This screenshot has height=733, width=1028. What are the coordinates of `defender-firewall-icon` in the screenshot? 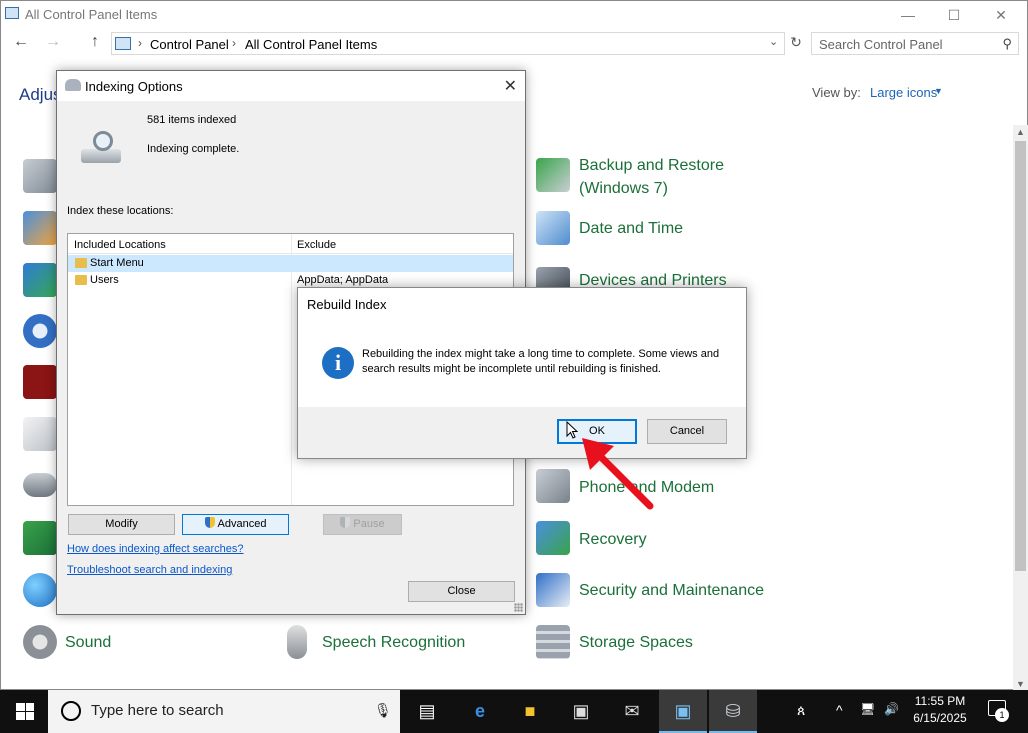 It's located at (40, 280).